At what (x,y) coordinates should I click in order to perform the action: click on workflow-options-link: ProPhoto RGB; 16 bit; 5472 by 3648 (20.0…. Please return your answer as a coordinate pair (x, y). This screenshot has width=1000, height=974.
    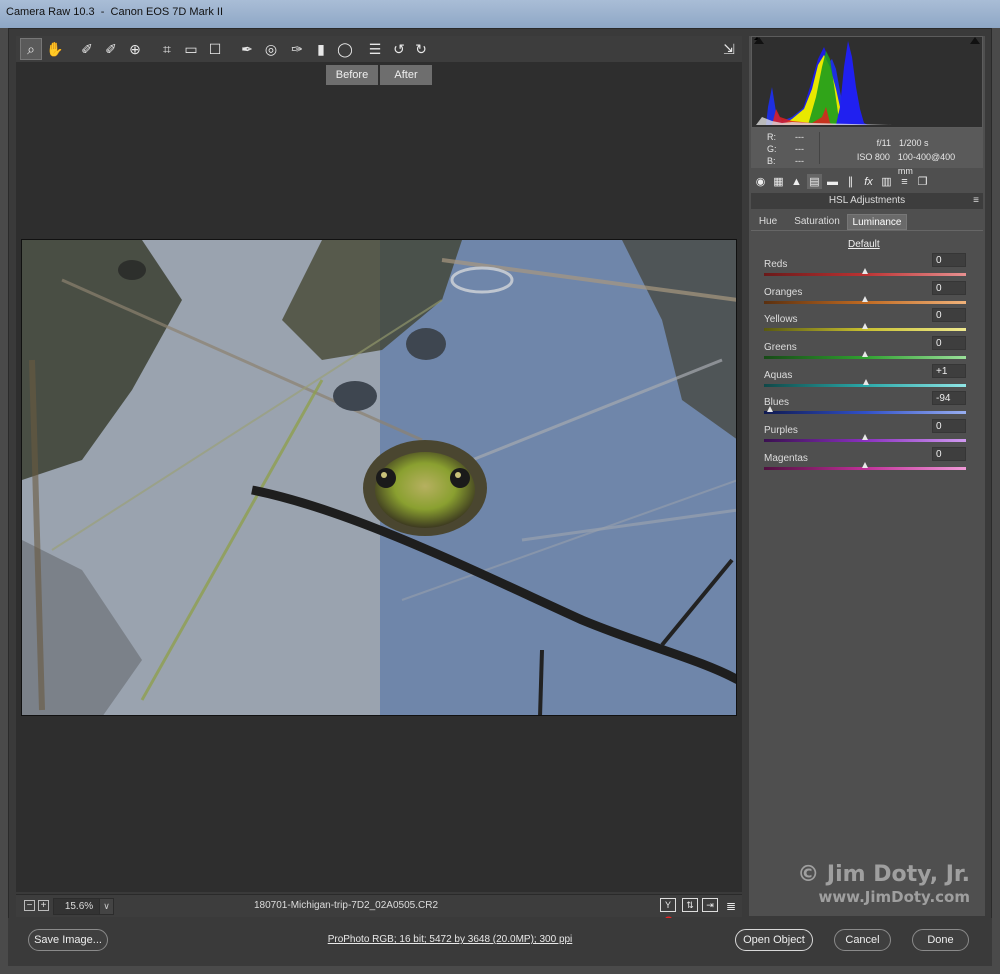
    Looking at the image, I should click on (450, 939).